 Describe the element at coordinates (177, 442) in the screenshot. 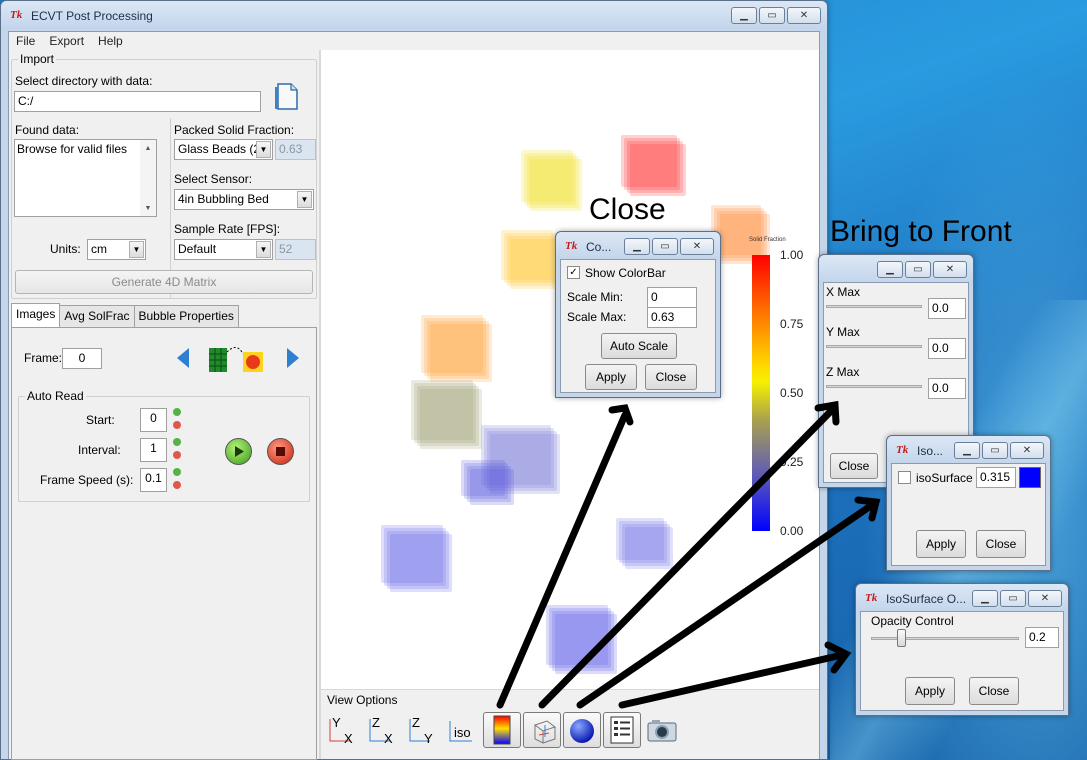

I see `interval-increment-button` at that location.